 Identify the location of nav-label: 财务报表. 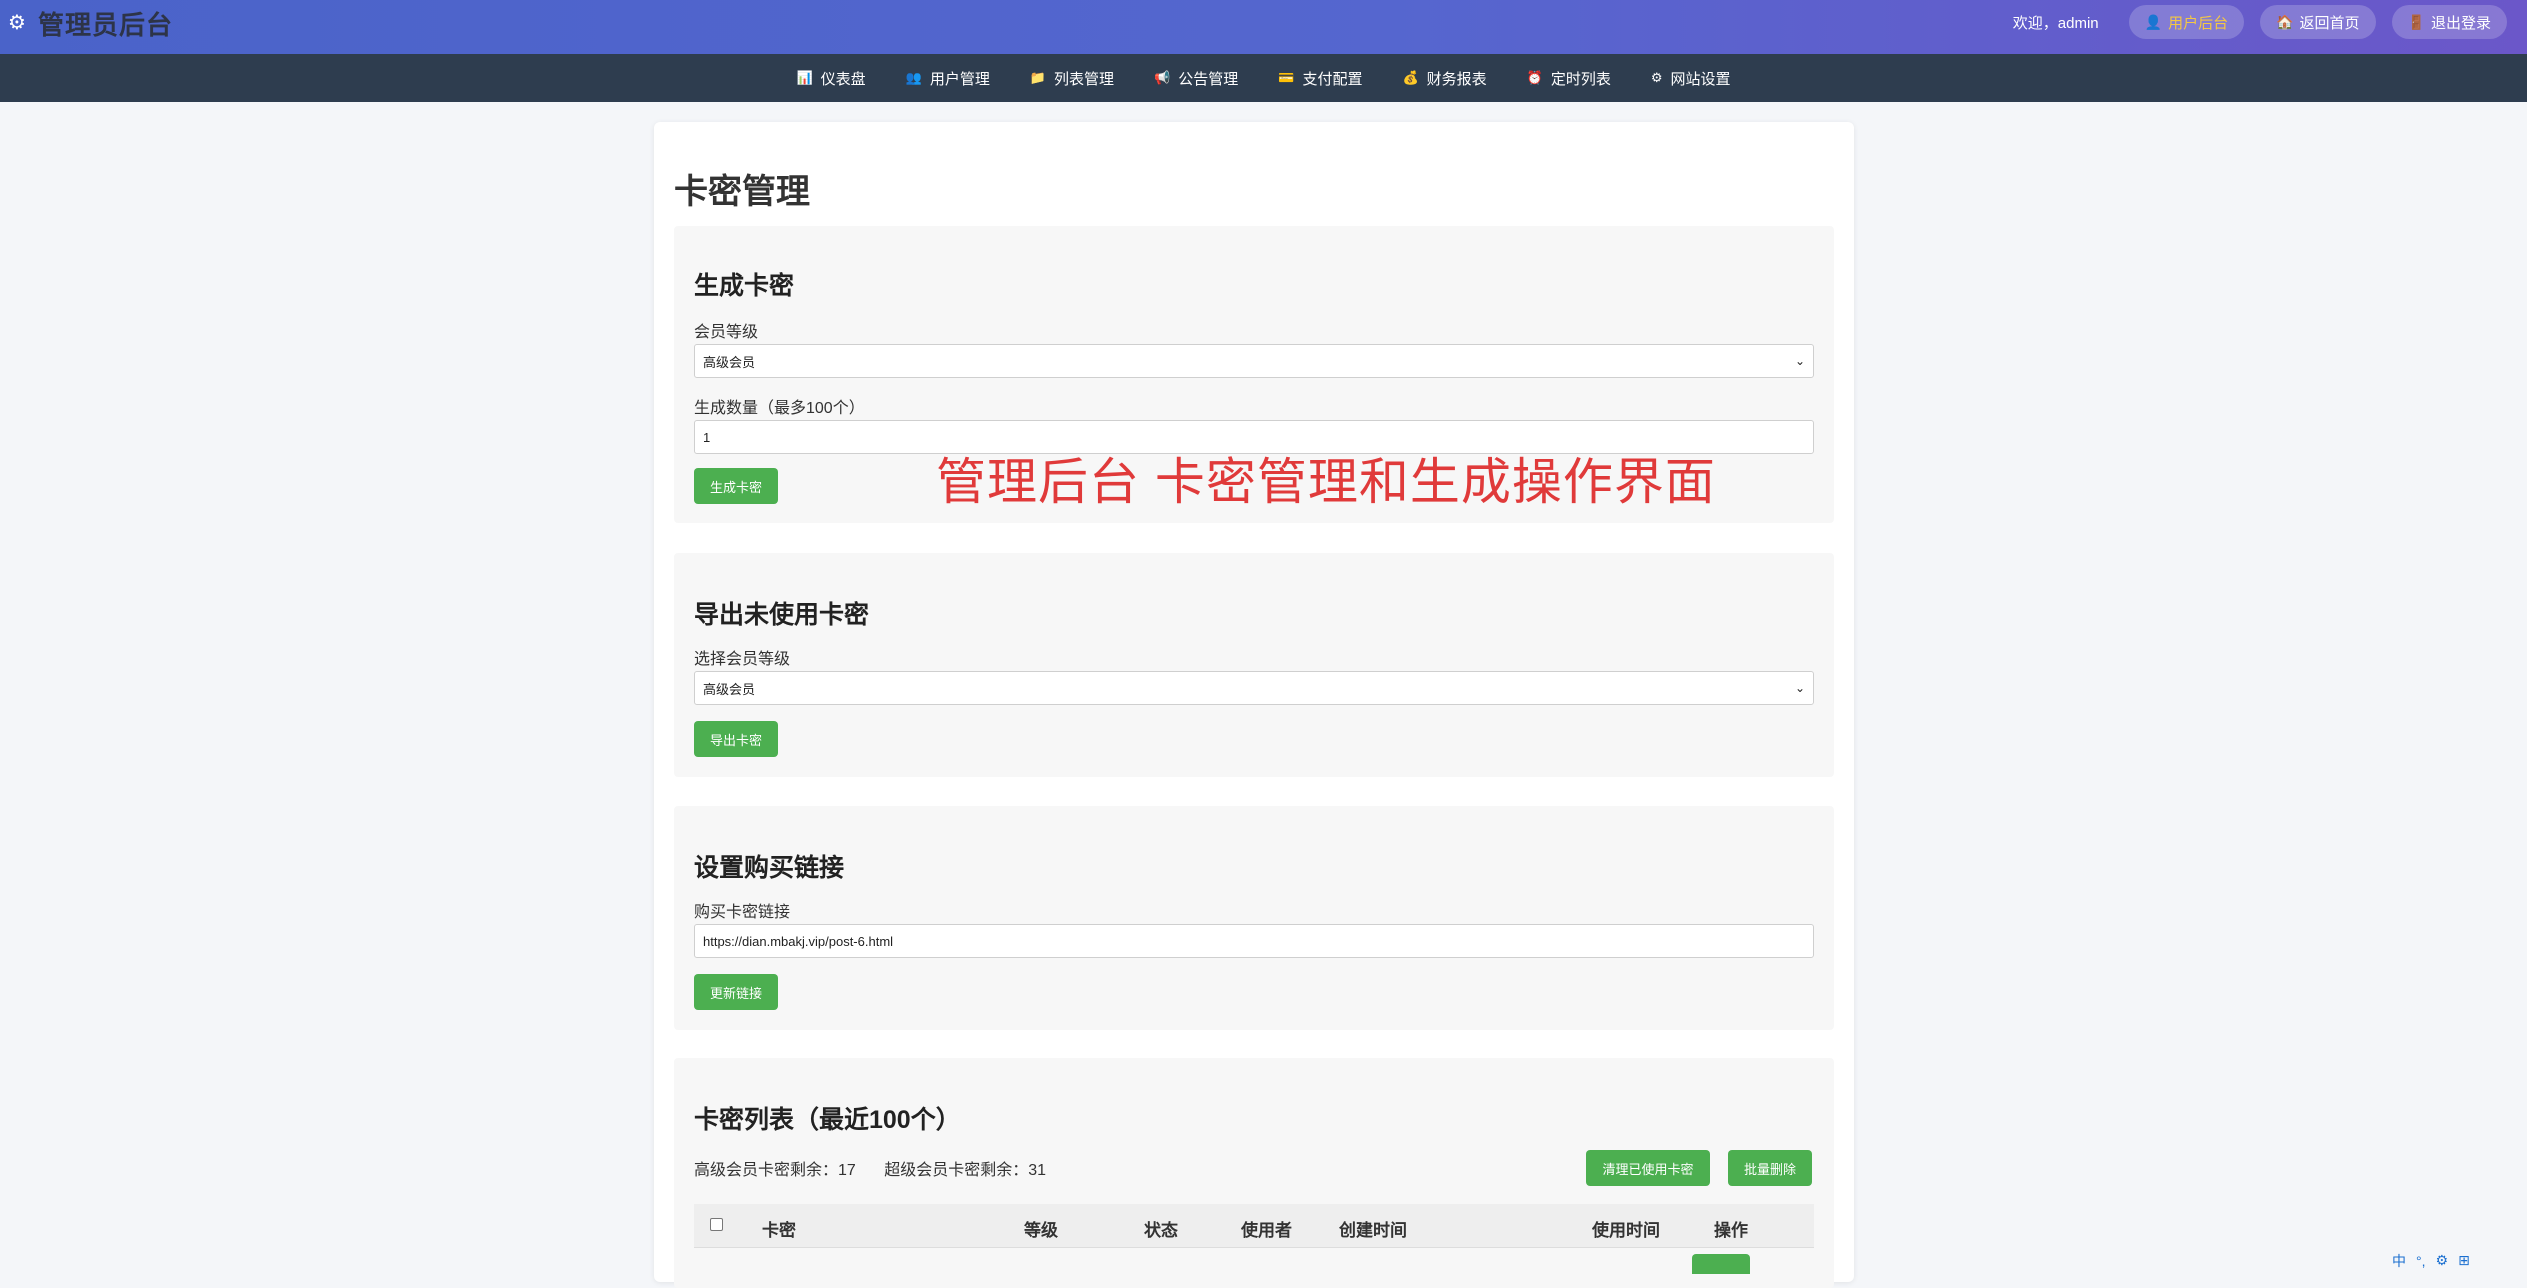
(1456, 79).